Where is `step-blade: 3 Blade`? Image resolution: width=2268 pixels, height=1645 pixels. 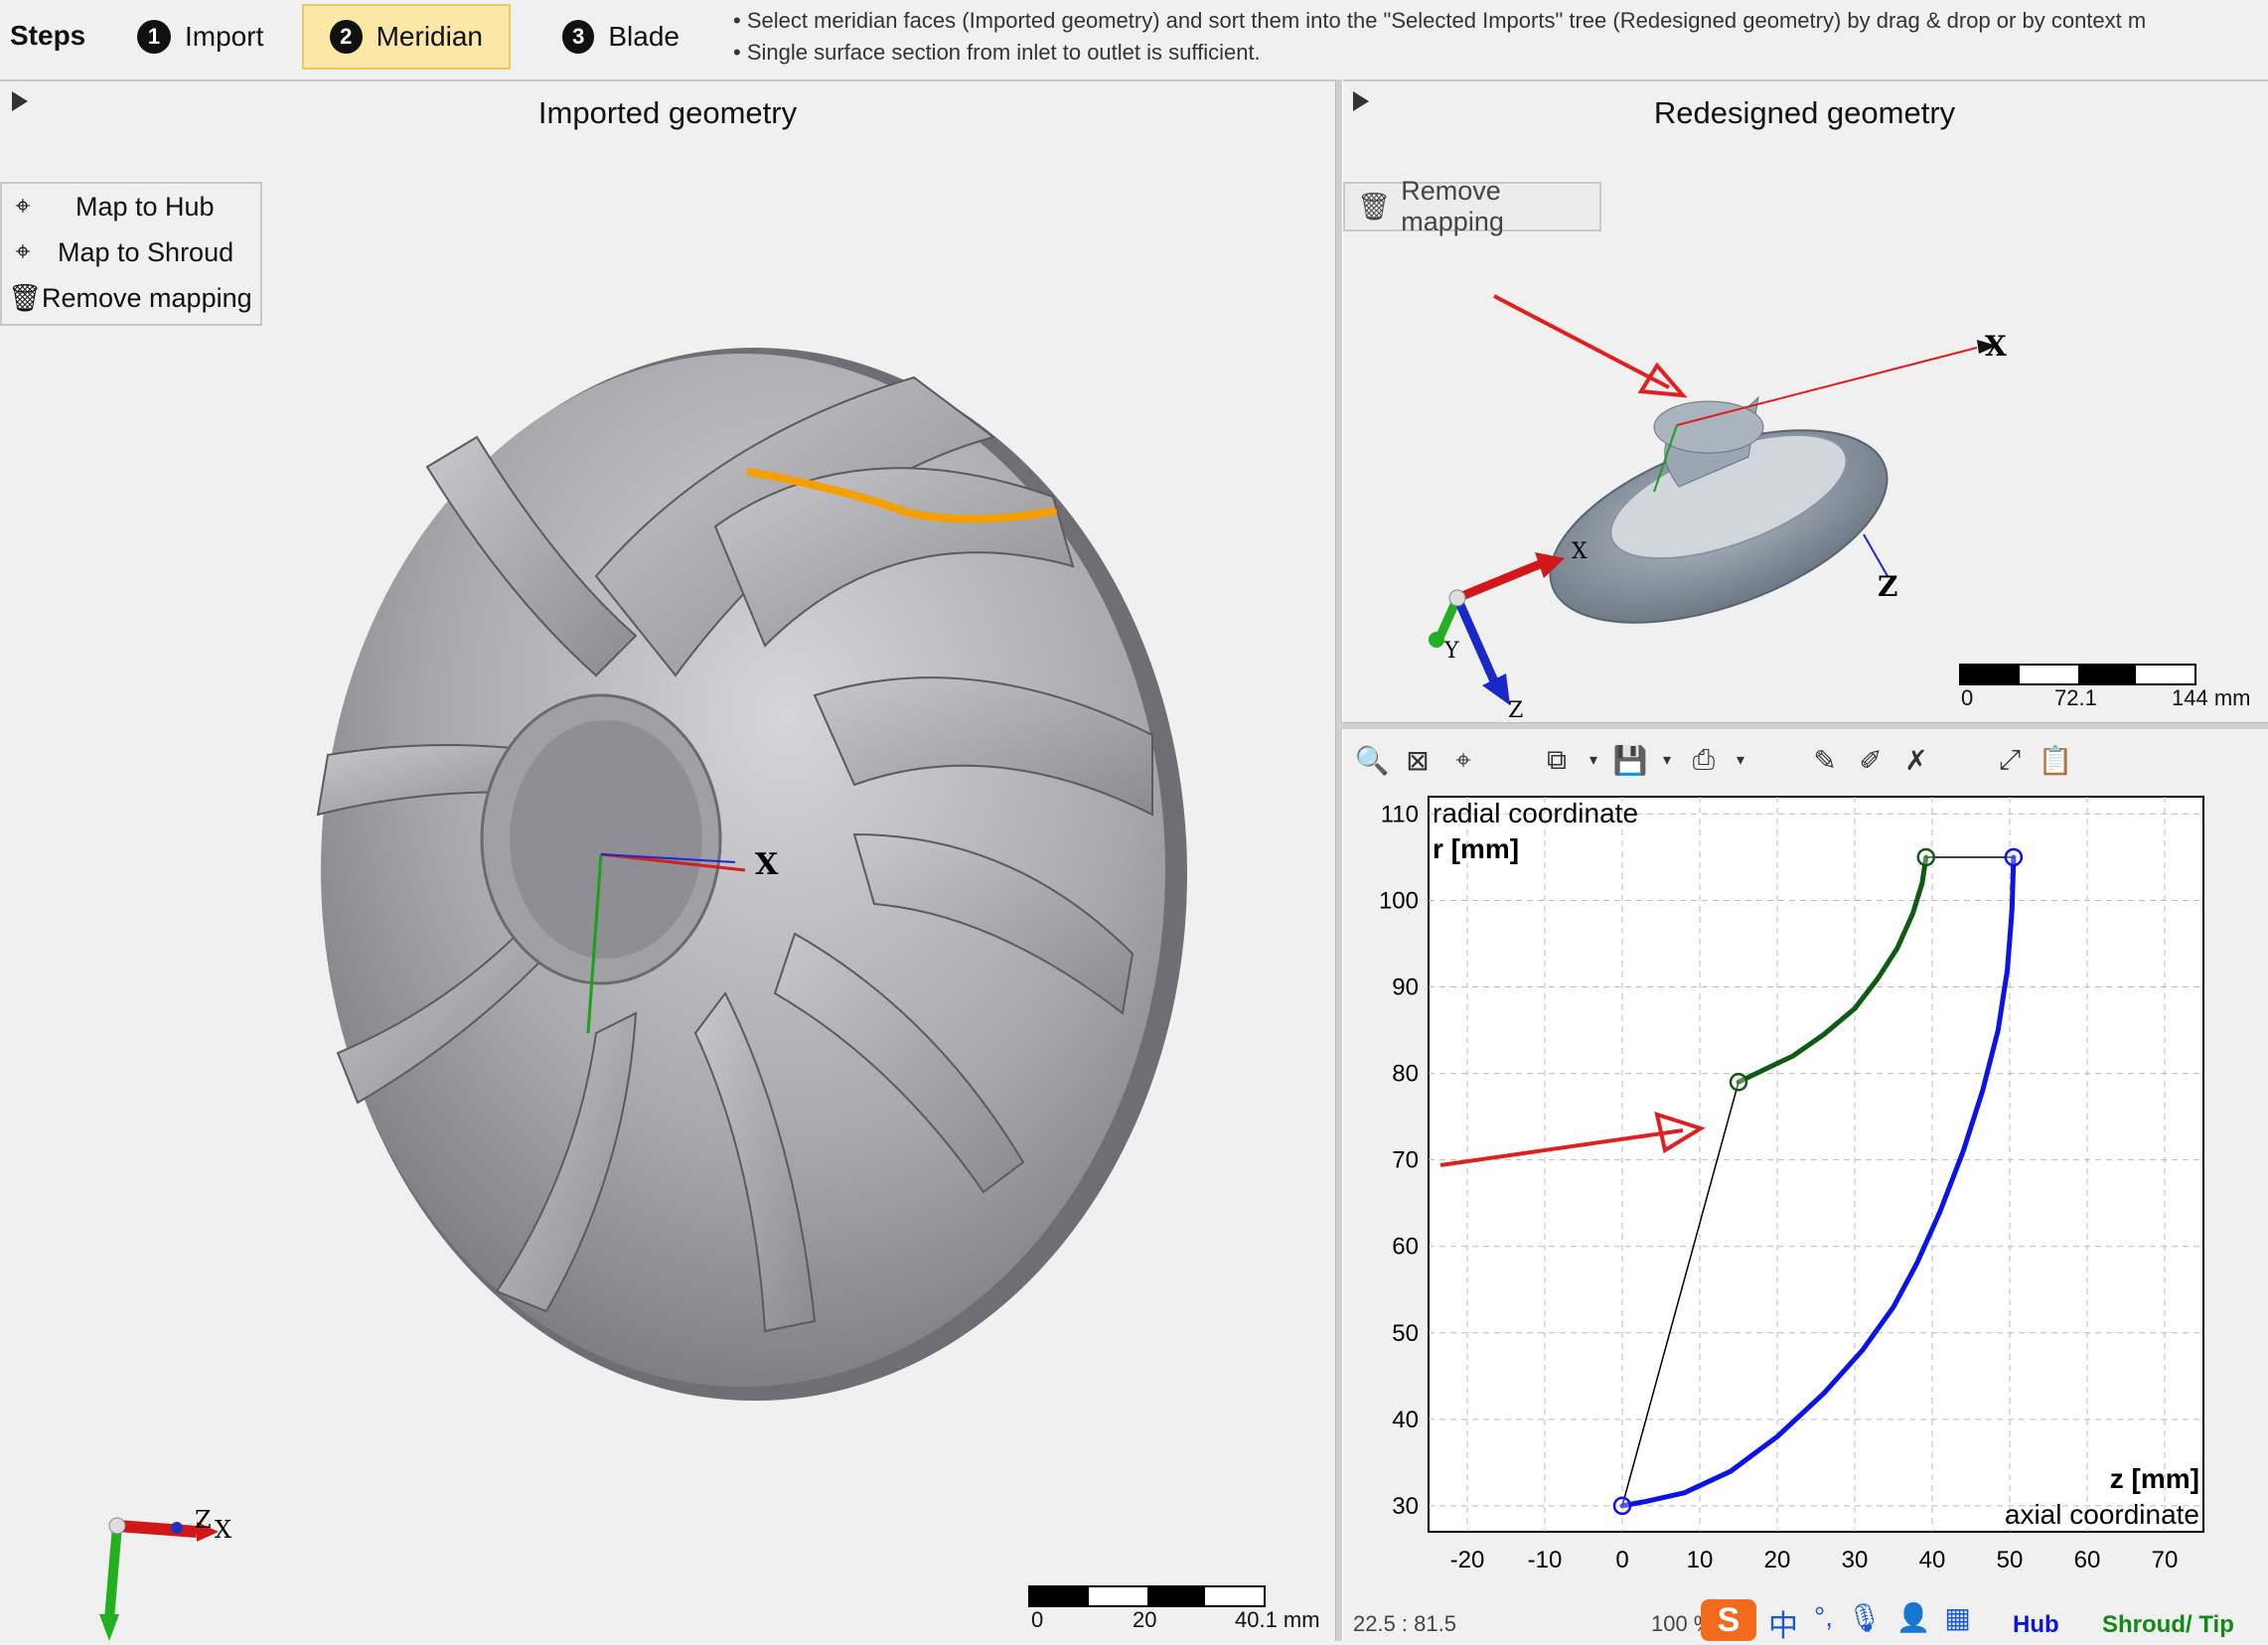 step-blade: 3 Blade is located at coordinates (620, 37).